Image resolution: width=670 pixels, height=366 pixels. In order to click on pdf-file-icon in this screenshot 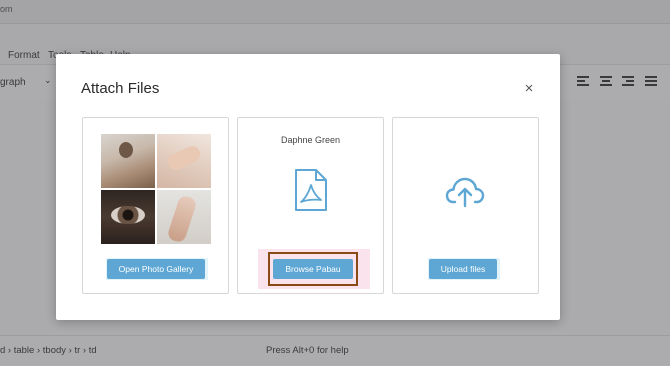, I will do `click(311, 190)`.